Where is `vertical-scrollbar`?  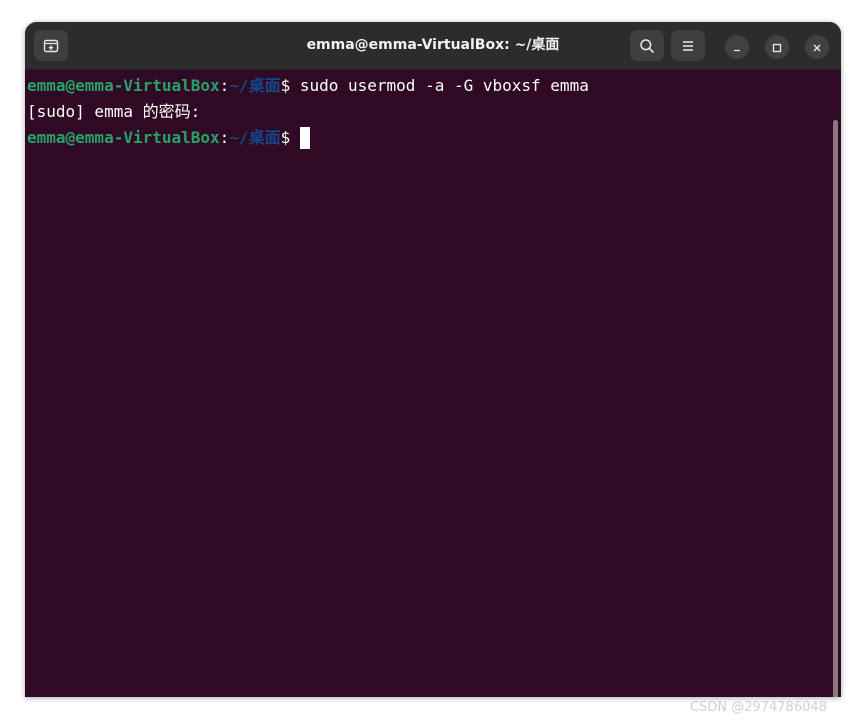 vertical-scrollbar is located at coordinates (835, 408).